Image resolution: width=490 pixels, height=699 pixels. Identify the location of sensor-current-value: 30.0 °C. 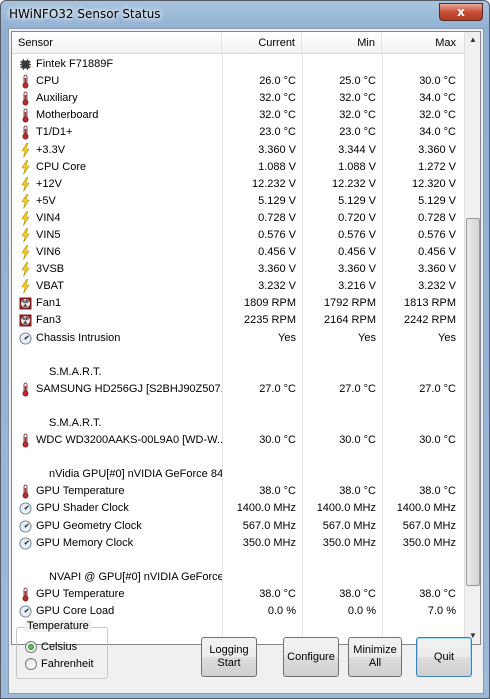
(277, 440).